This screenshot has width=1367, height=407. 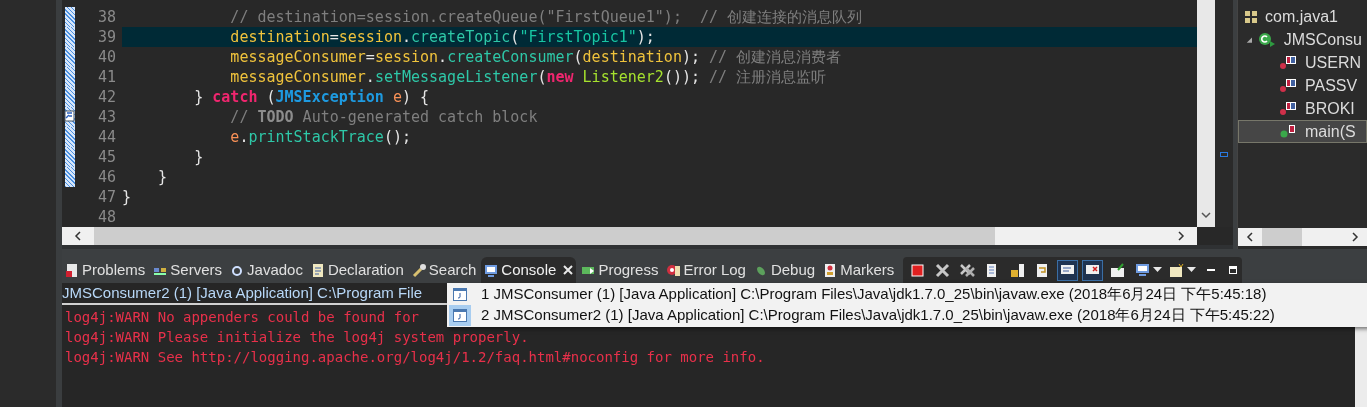 I want to click on close-icon, so click(x=568, y=270).